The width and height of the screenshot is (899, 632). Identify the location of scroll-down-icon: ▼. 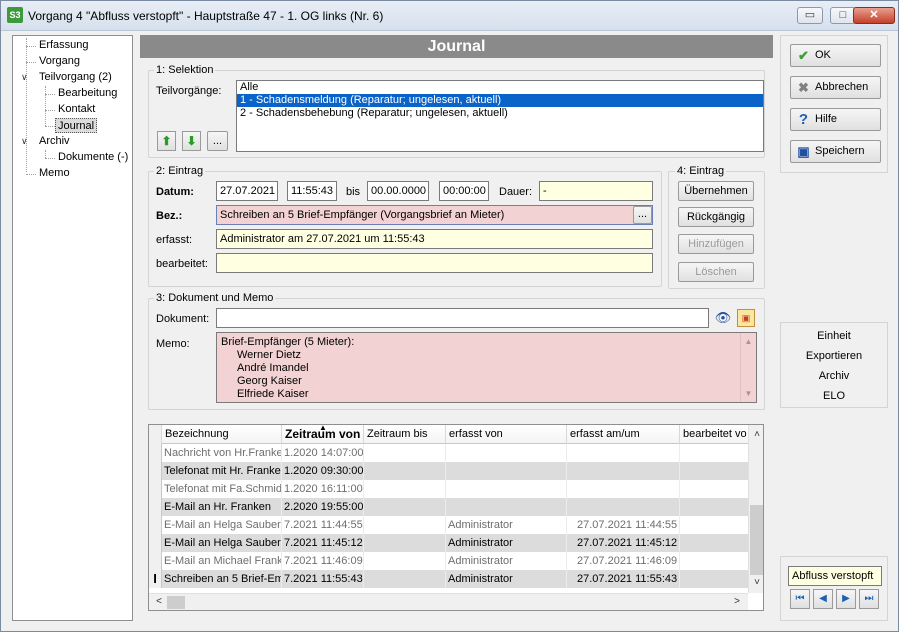
(748, 393).